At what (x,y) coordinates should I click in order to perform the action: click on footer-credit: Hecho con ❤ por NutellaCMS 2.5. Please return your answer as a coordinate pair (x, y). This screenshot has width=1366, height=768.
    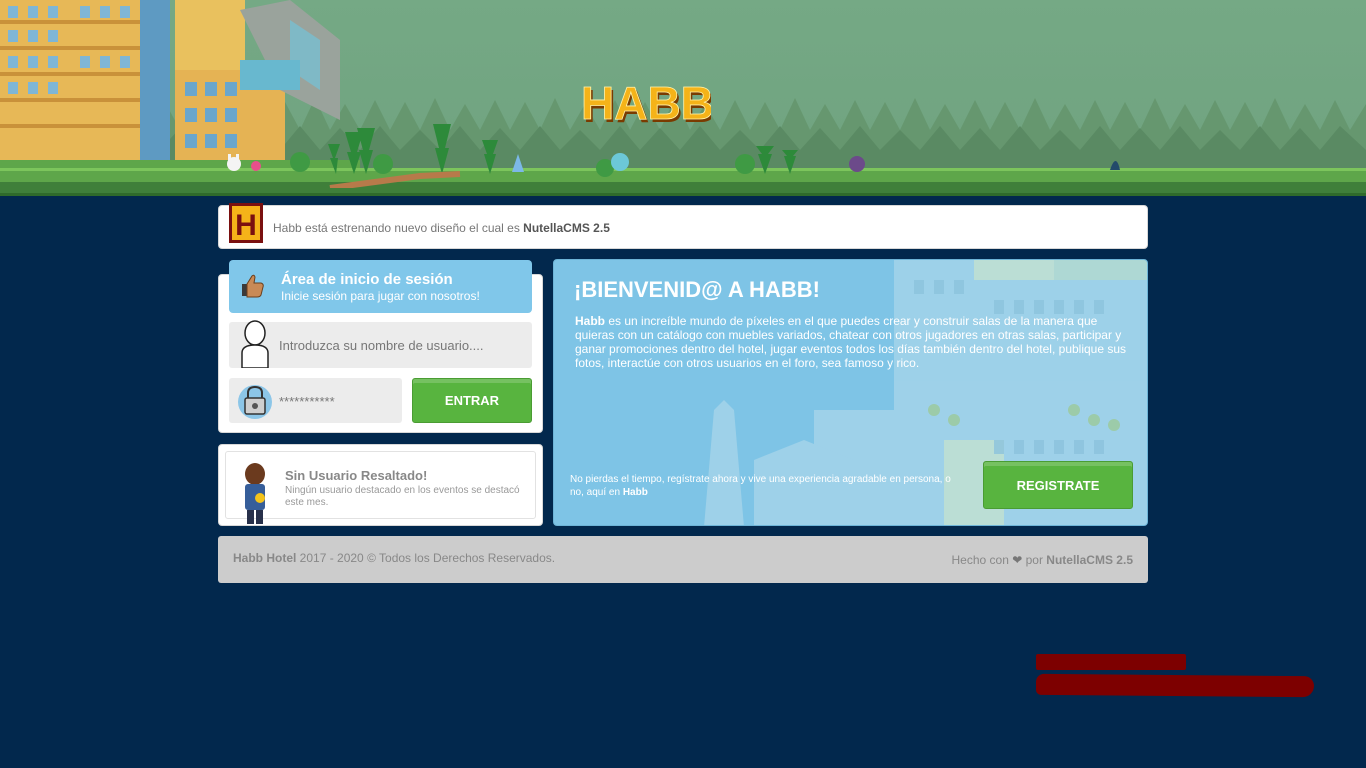
    Looking at the image, I should click on (1042, 560).